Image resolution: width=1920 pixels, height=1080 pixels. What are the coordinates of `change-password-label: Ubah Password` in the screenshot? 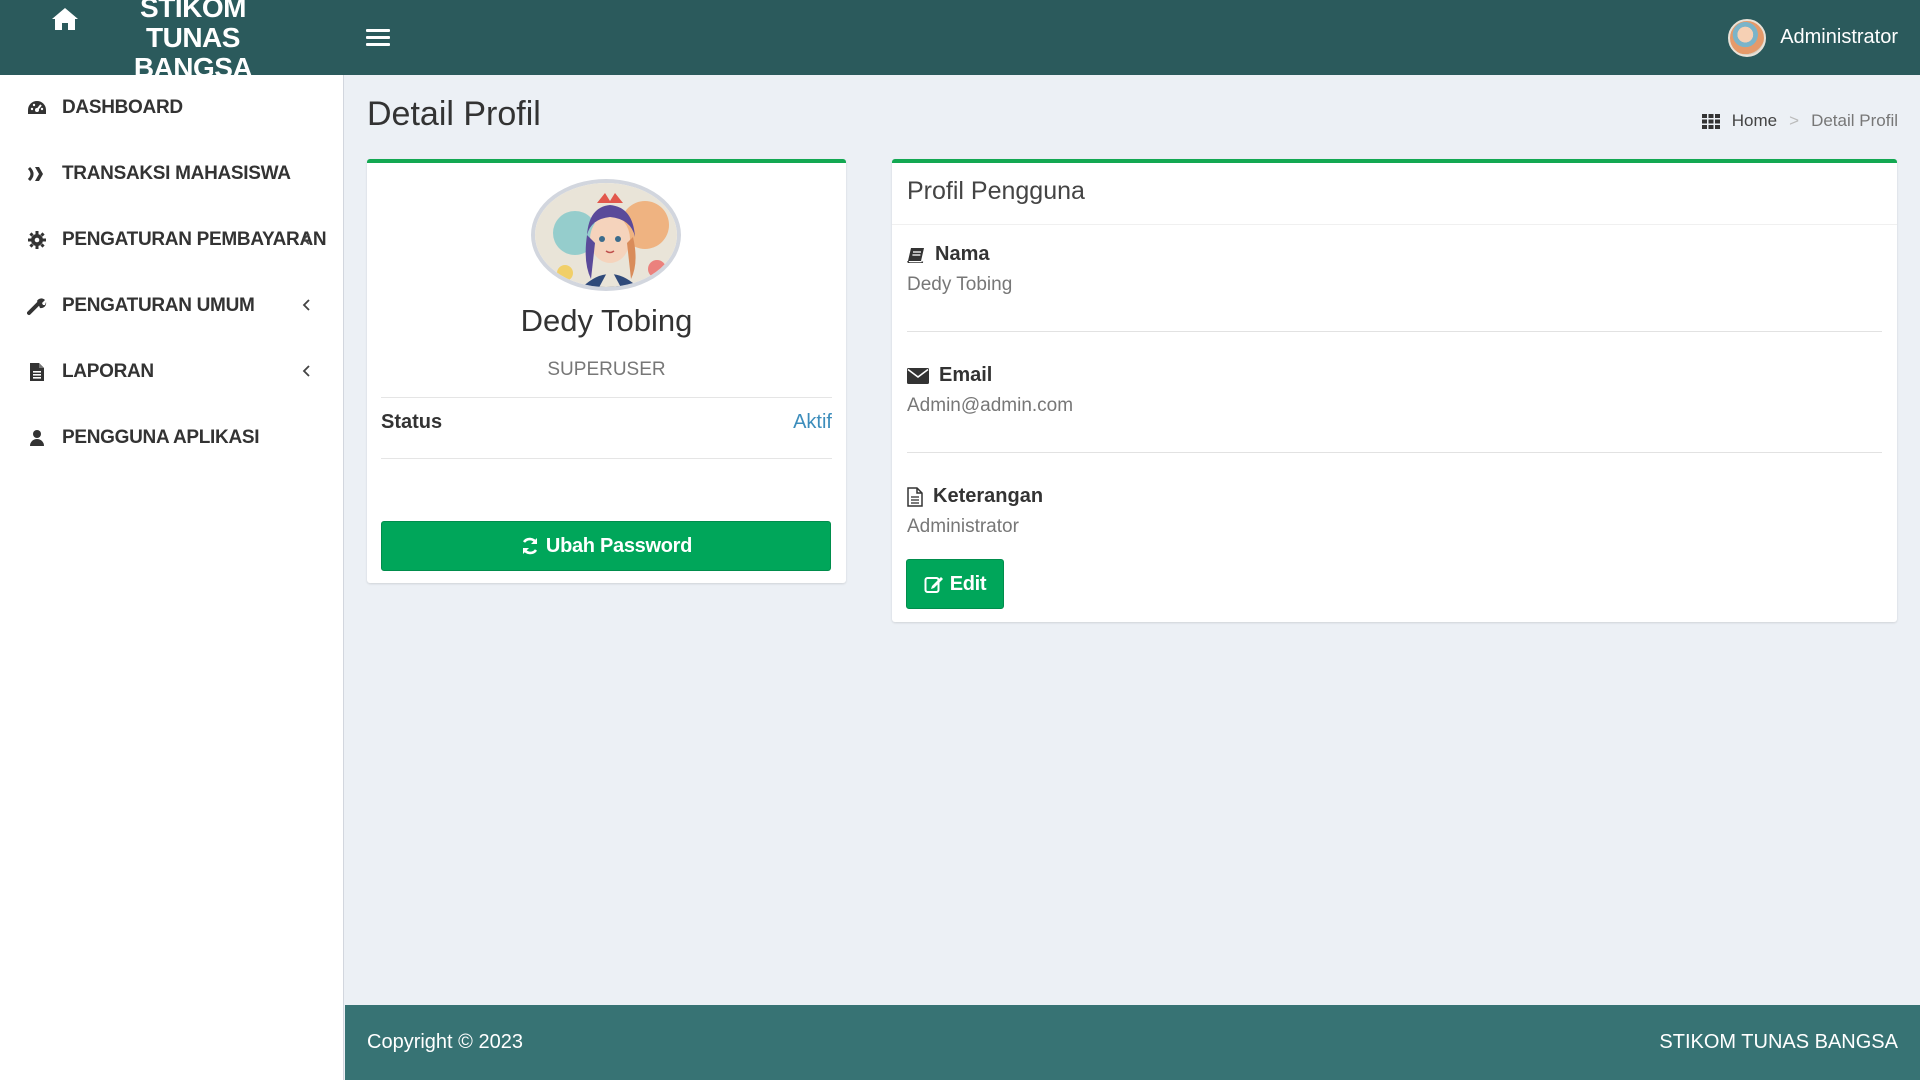 It's located at (619, 545).